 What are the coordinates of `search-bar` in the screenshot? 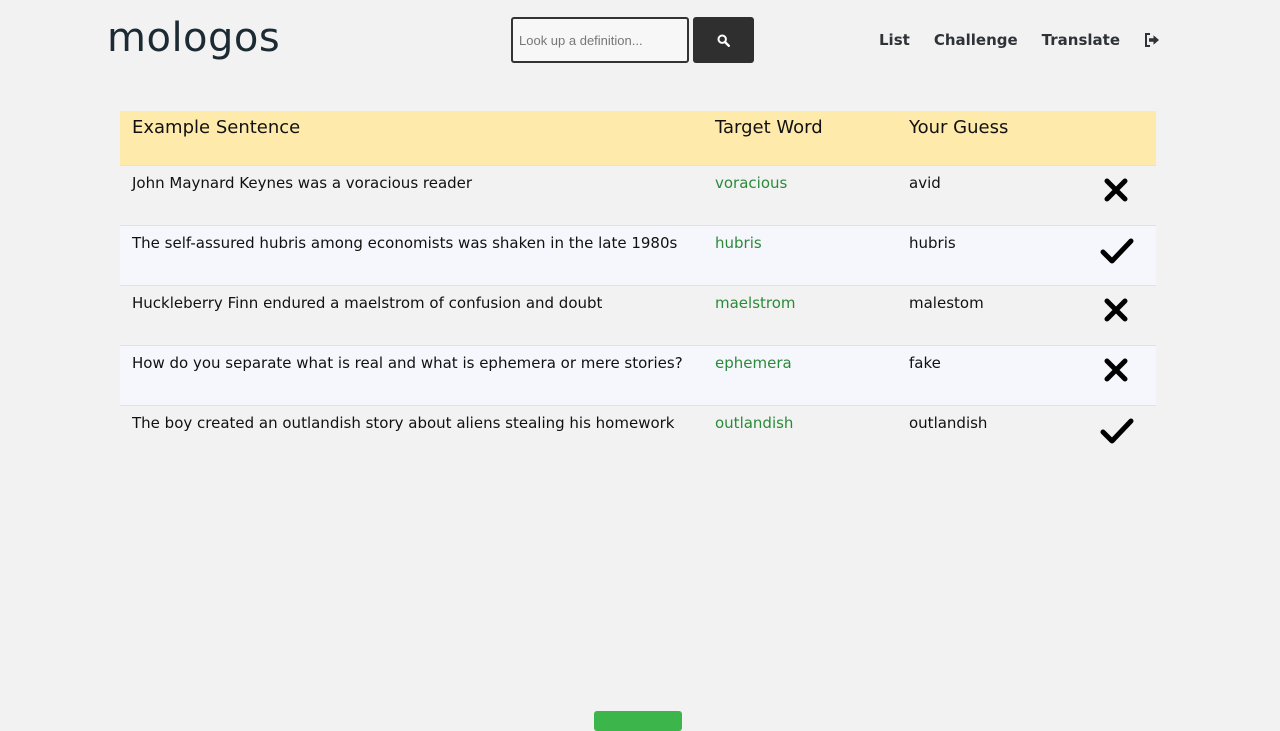 It's located at (632, 40).